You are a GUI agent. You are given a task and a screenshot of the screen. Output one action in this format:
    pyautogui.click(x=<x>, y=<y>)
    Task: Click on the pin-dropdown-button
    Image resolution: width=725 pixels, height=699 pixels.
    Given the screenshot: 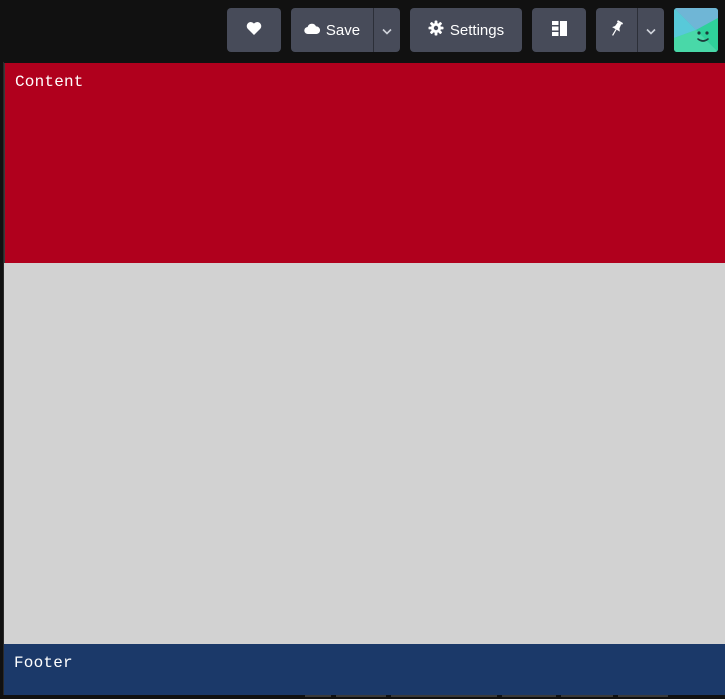 What is the action you would take?
    pyautogui.click(x=651, y=30)
    